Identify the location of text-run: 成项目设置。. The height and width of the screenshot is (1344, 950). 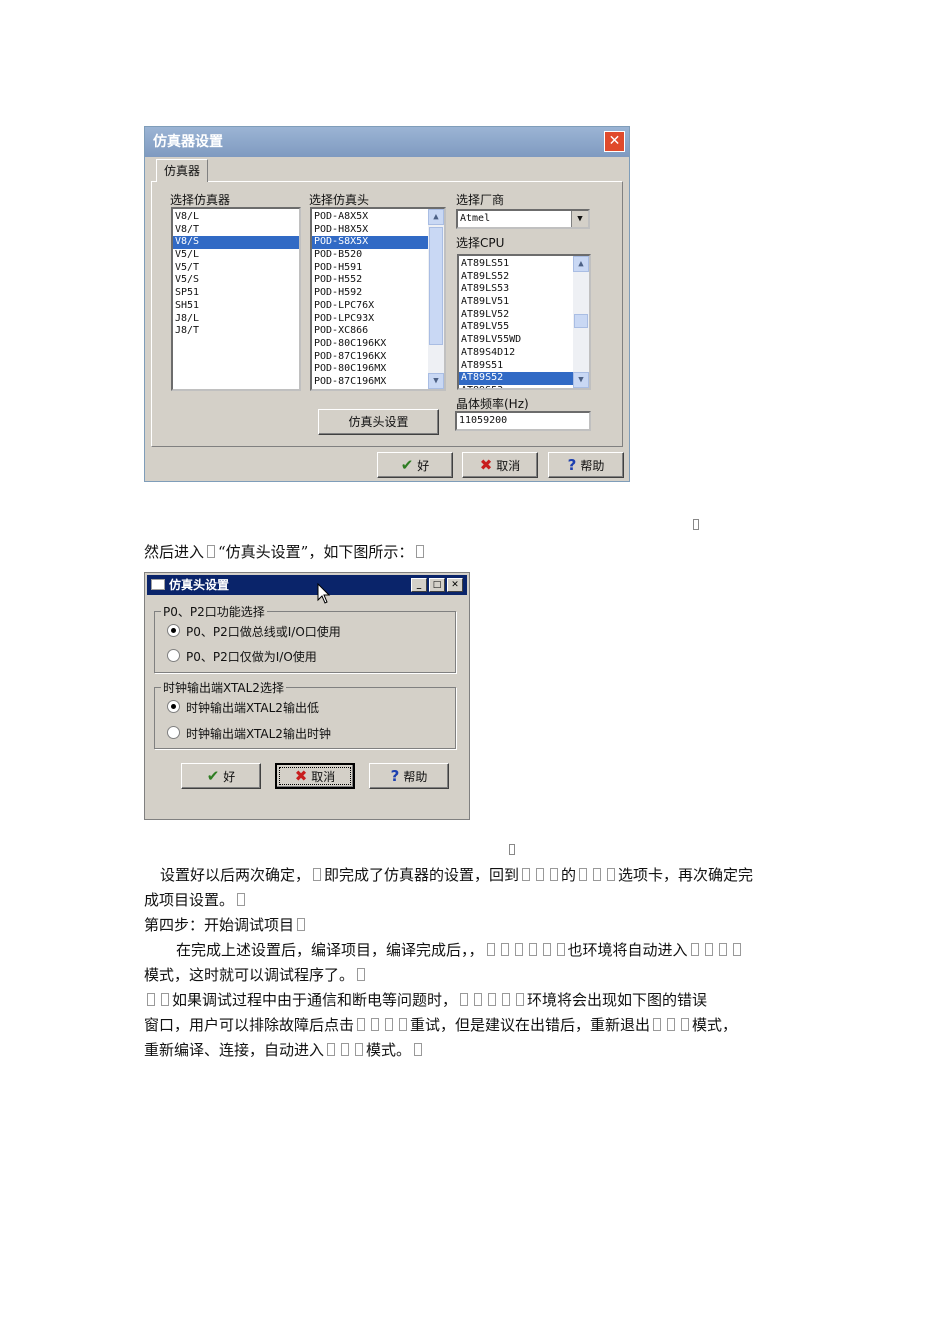
(189, 900).